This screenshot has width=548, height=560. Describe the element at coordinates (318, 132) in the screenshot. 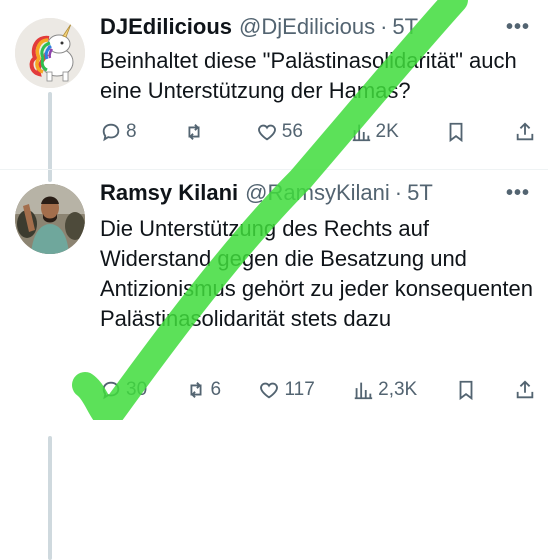

I see `tweet-actions: 8 56 2K` at that location.